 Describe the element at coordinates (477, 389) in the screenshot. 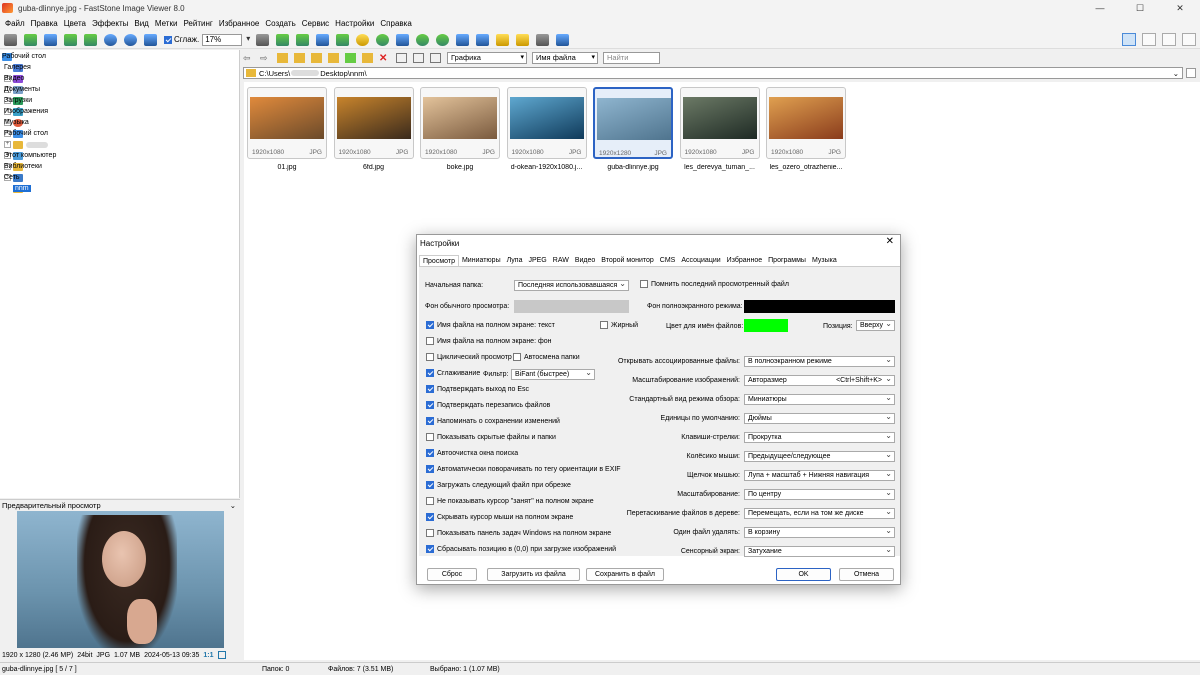

I see `option-checkbox-5: Подтверждать выход по Esc` at that location.